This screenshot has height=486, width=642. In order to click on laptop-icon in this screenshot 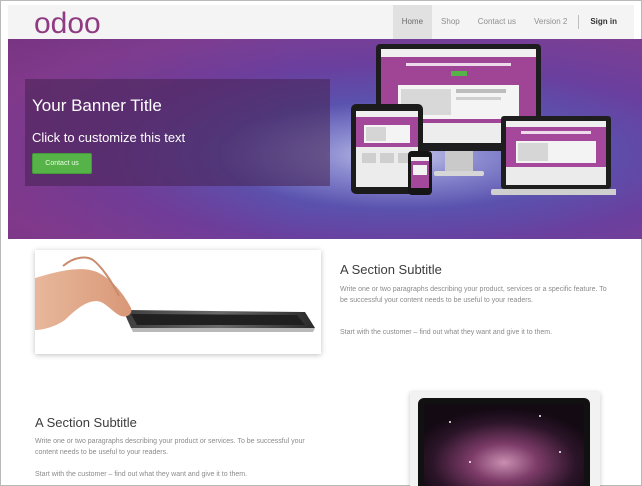, I will do `click(553, 155)`.